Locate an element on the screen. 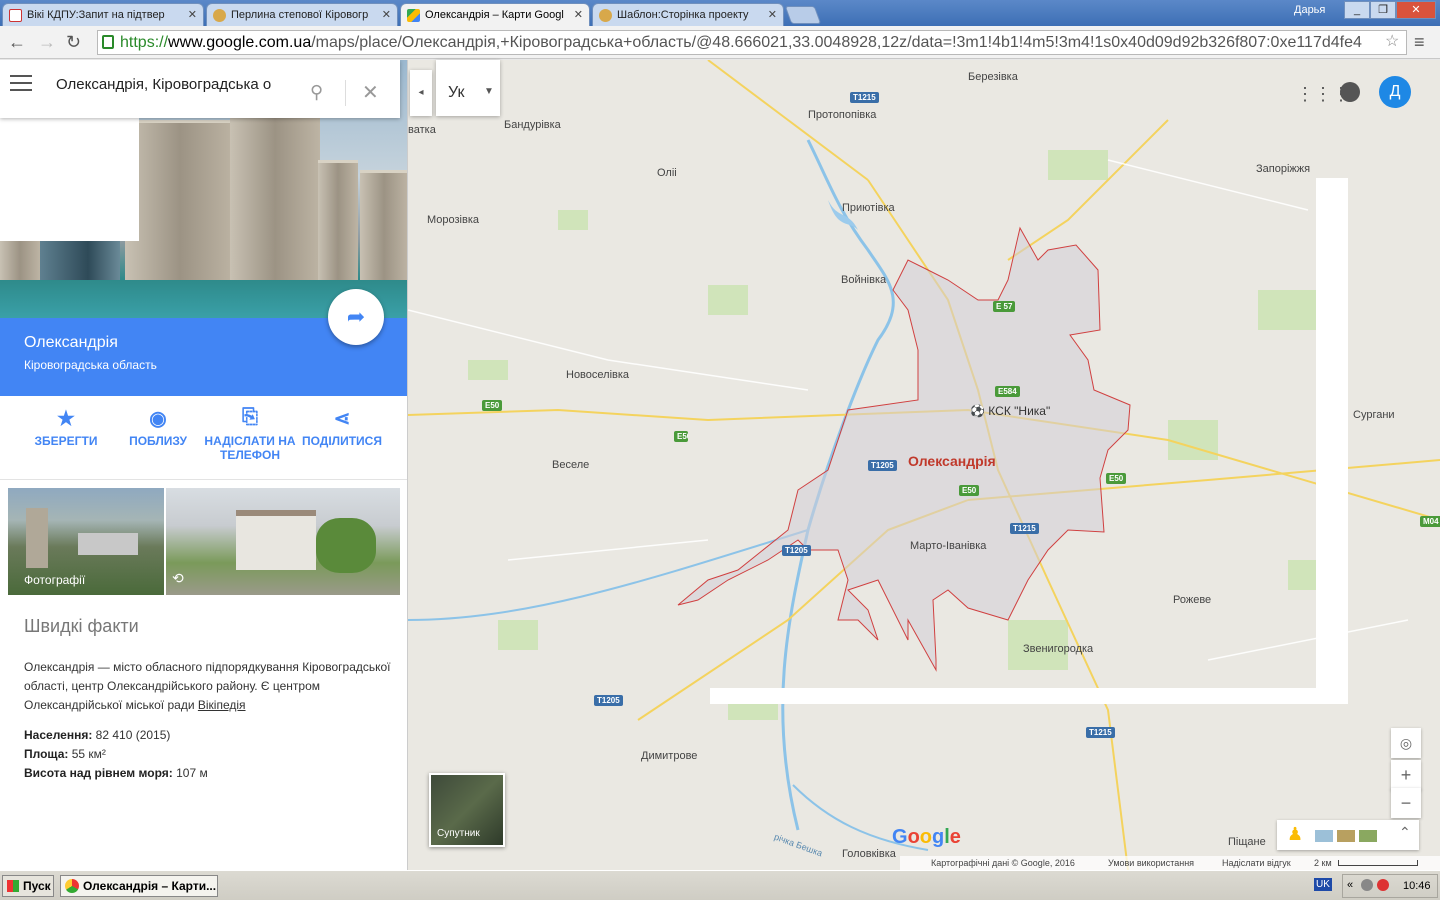 The height and width of the screenshot is (900, 1440). map-label-village: Бандурівка is located at coordinates (532, 125).